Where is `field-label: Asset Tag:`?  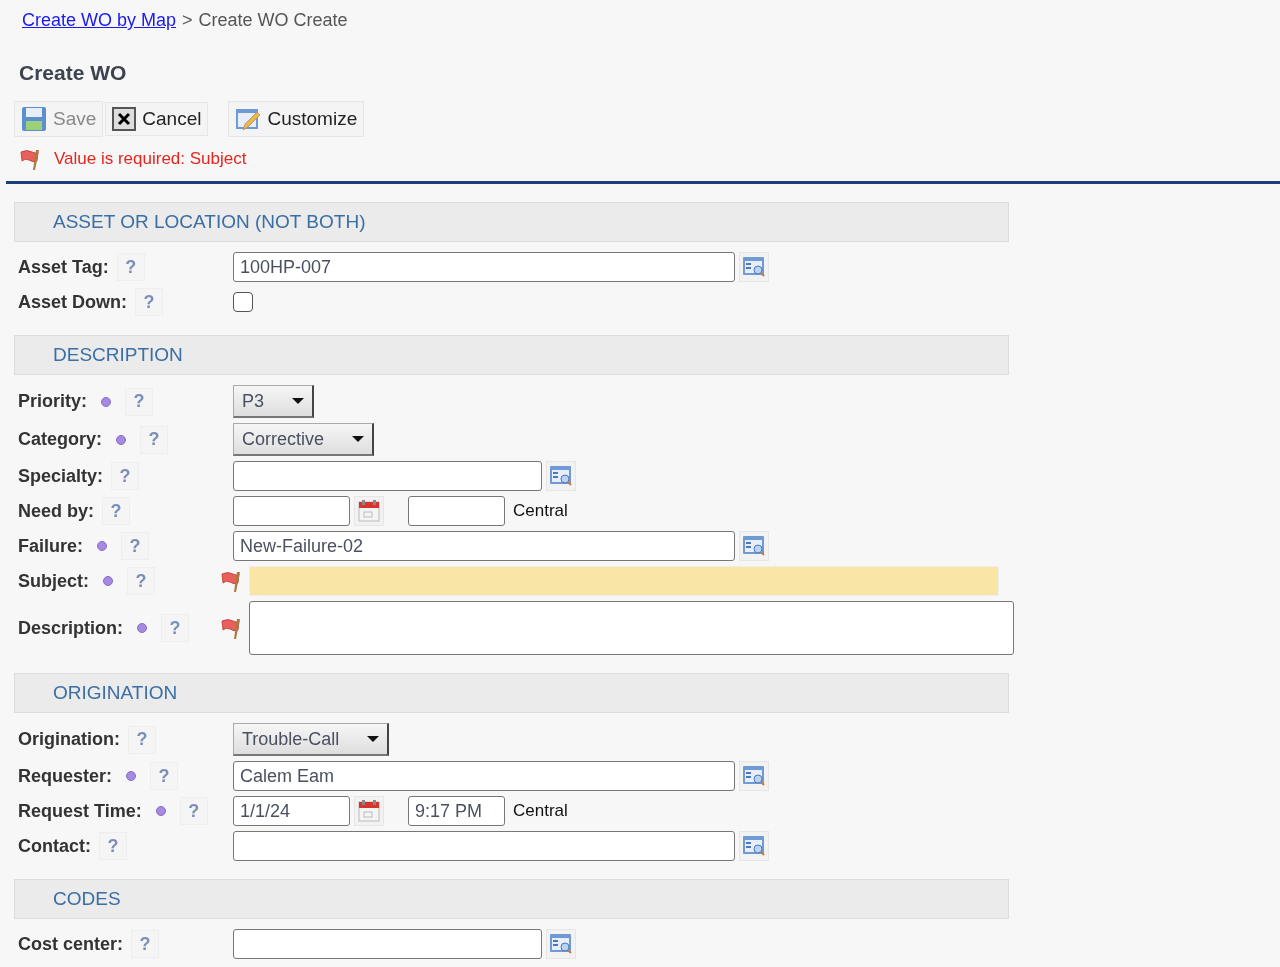
field-label: Asset Tag: is located at coordinates (63, 267).